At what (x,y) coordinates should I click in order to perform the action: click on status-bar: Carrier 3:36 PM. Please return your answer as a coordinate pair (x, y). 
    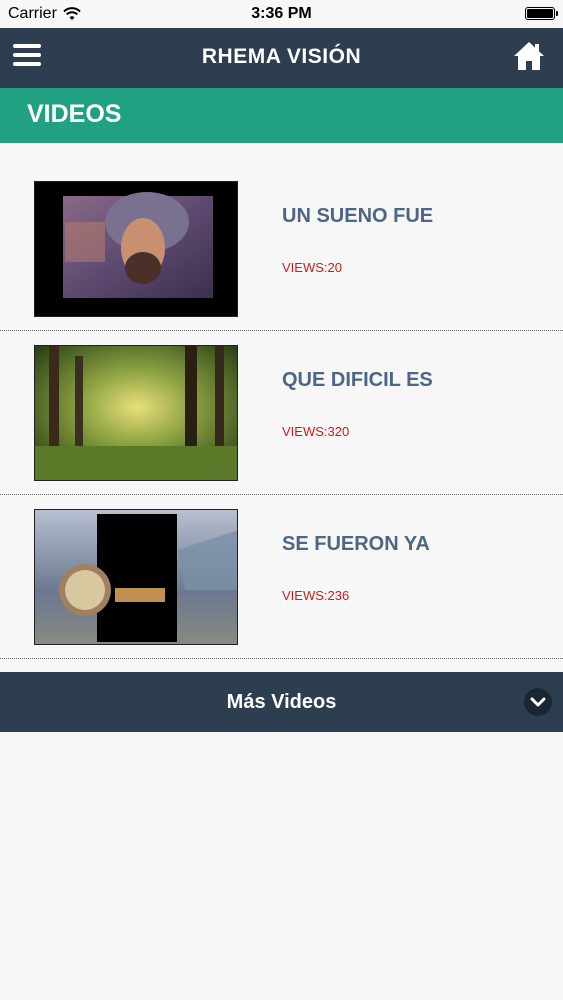
    Looking at the image, I should click on (281, 14).